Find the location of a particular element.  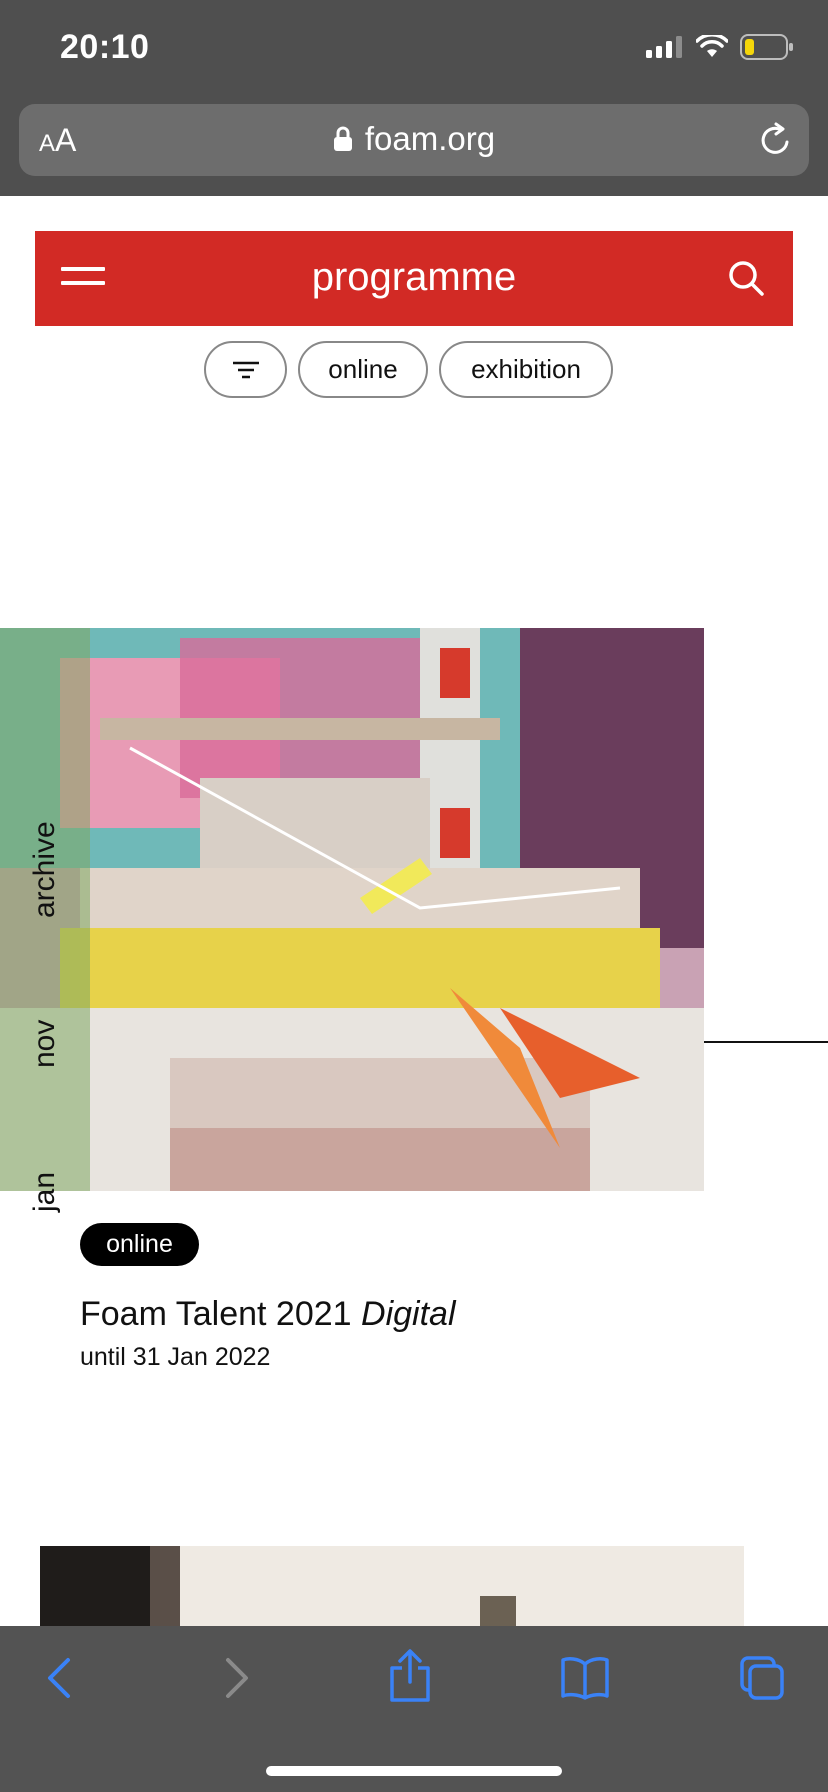

timeline-label-jan: jan is located at coordinates (45, 1192).